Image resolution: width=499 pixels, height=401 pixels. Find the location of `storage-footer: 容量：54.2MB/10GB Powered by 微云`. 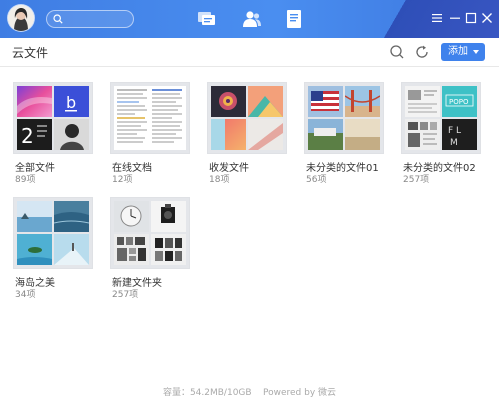

storage-footer: 容量：54.2MB/10GB Powered by 微云 is located at coordinates (249, 393).